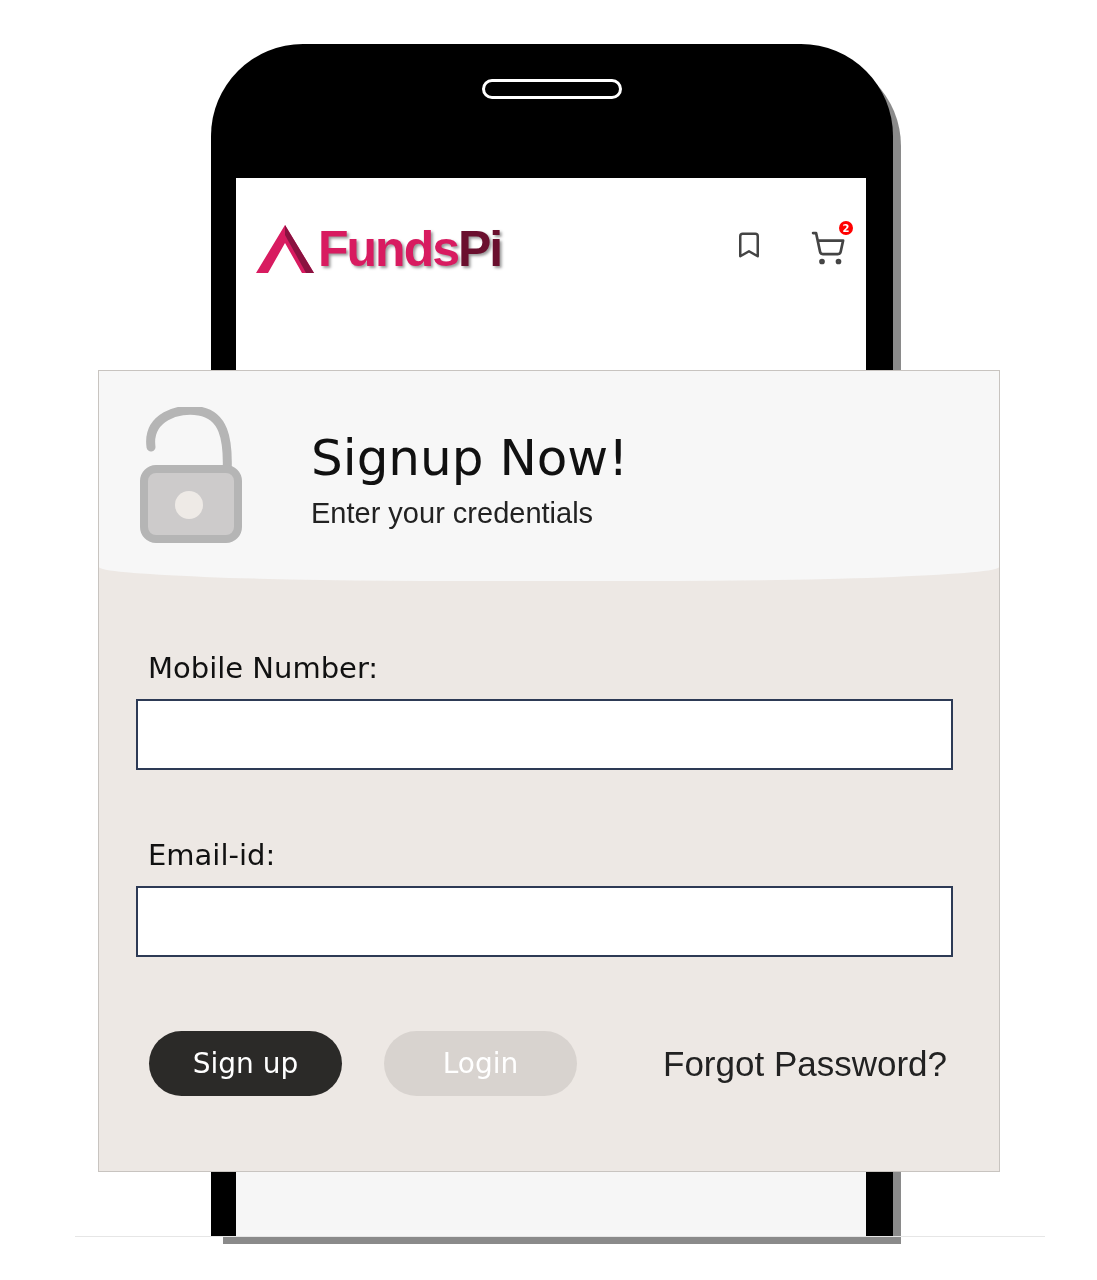 This screenshot has width=1097, height=1280. Describe the element at coordinates (805, 1063) in the screenshot. I see `forgot-password-link: Forgot Password?` at that location.